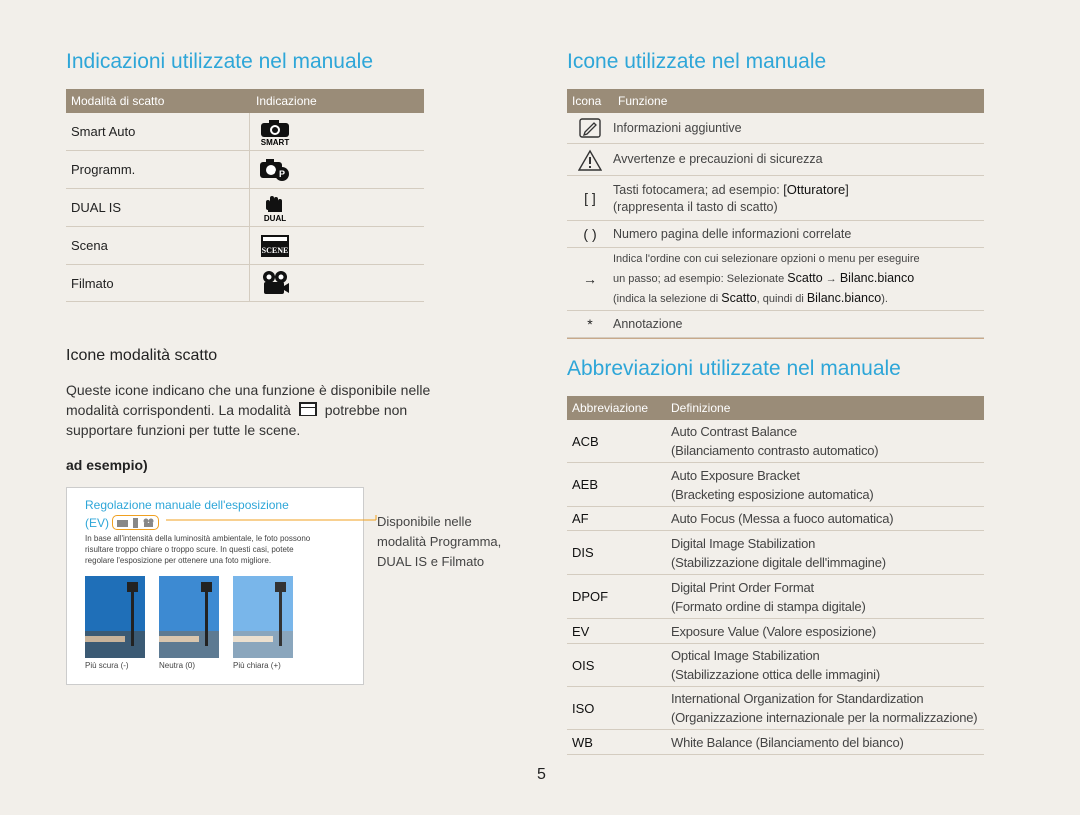 Image resolution: width=1080 pixels, height=815 pixels. I want to click on dual-is-small-icon, so click(135, 522).